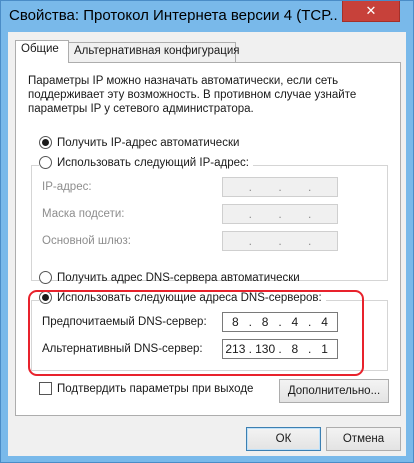  I want to click on default-gateway-label: Основной шлюз:, so click(86, 241).